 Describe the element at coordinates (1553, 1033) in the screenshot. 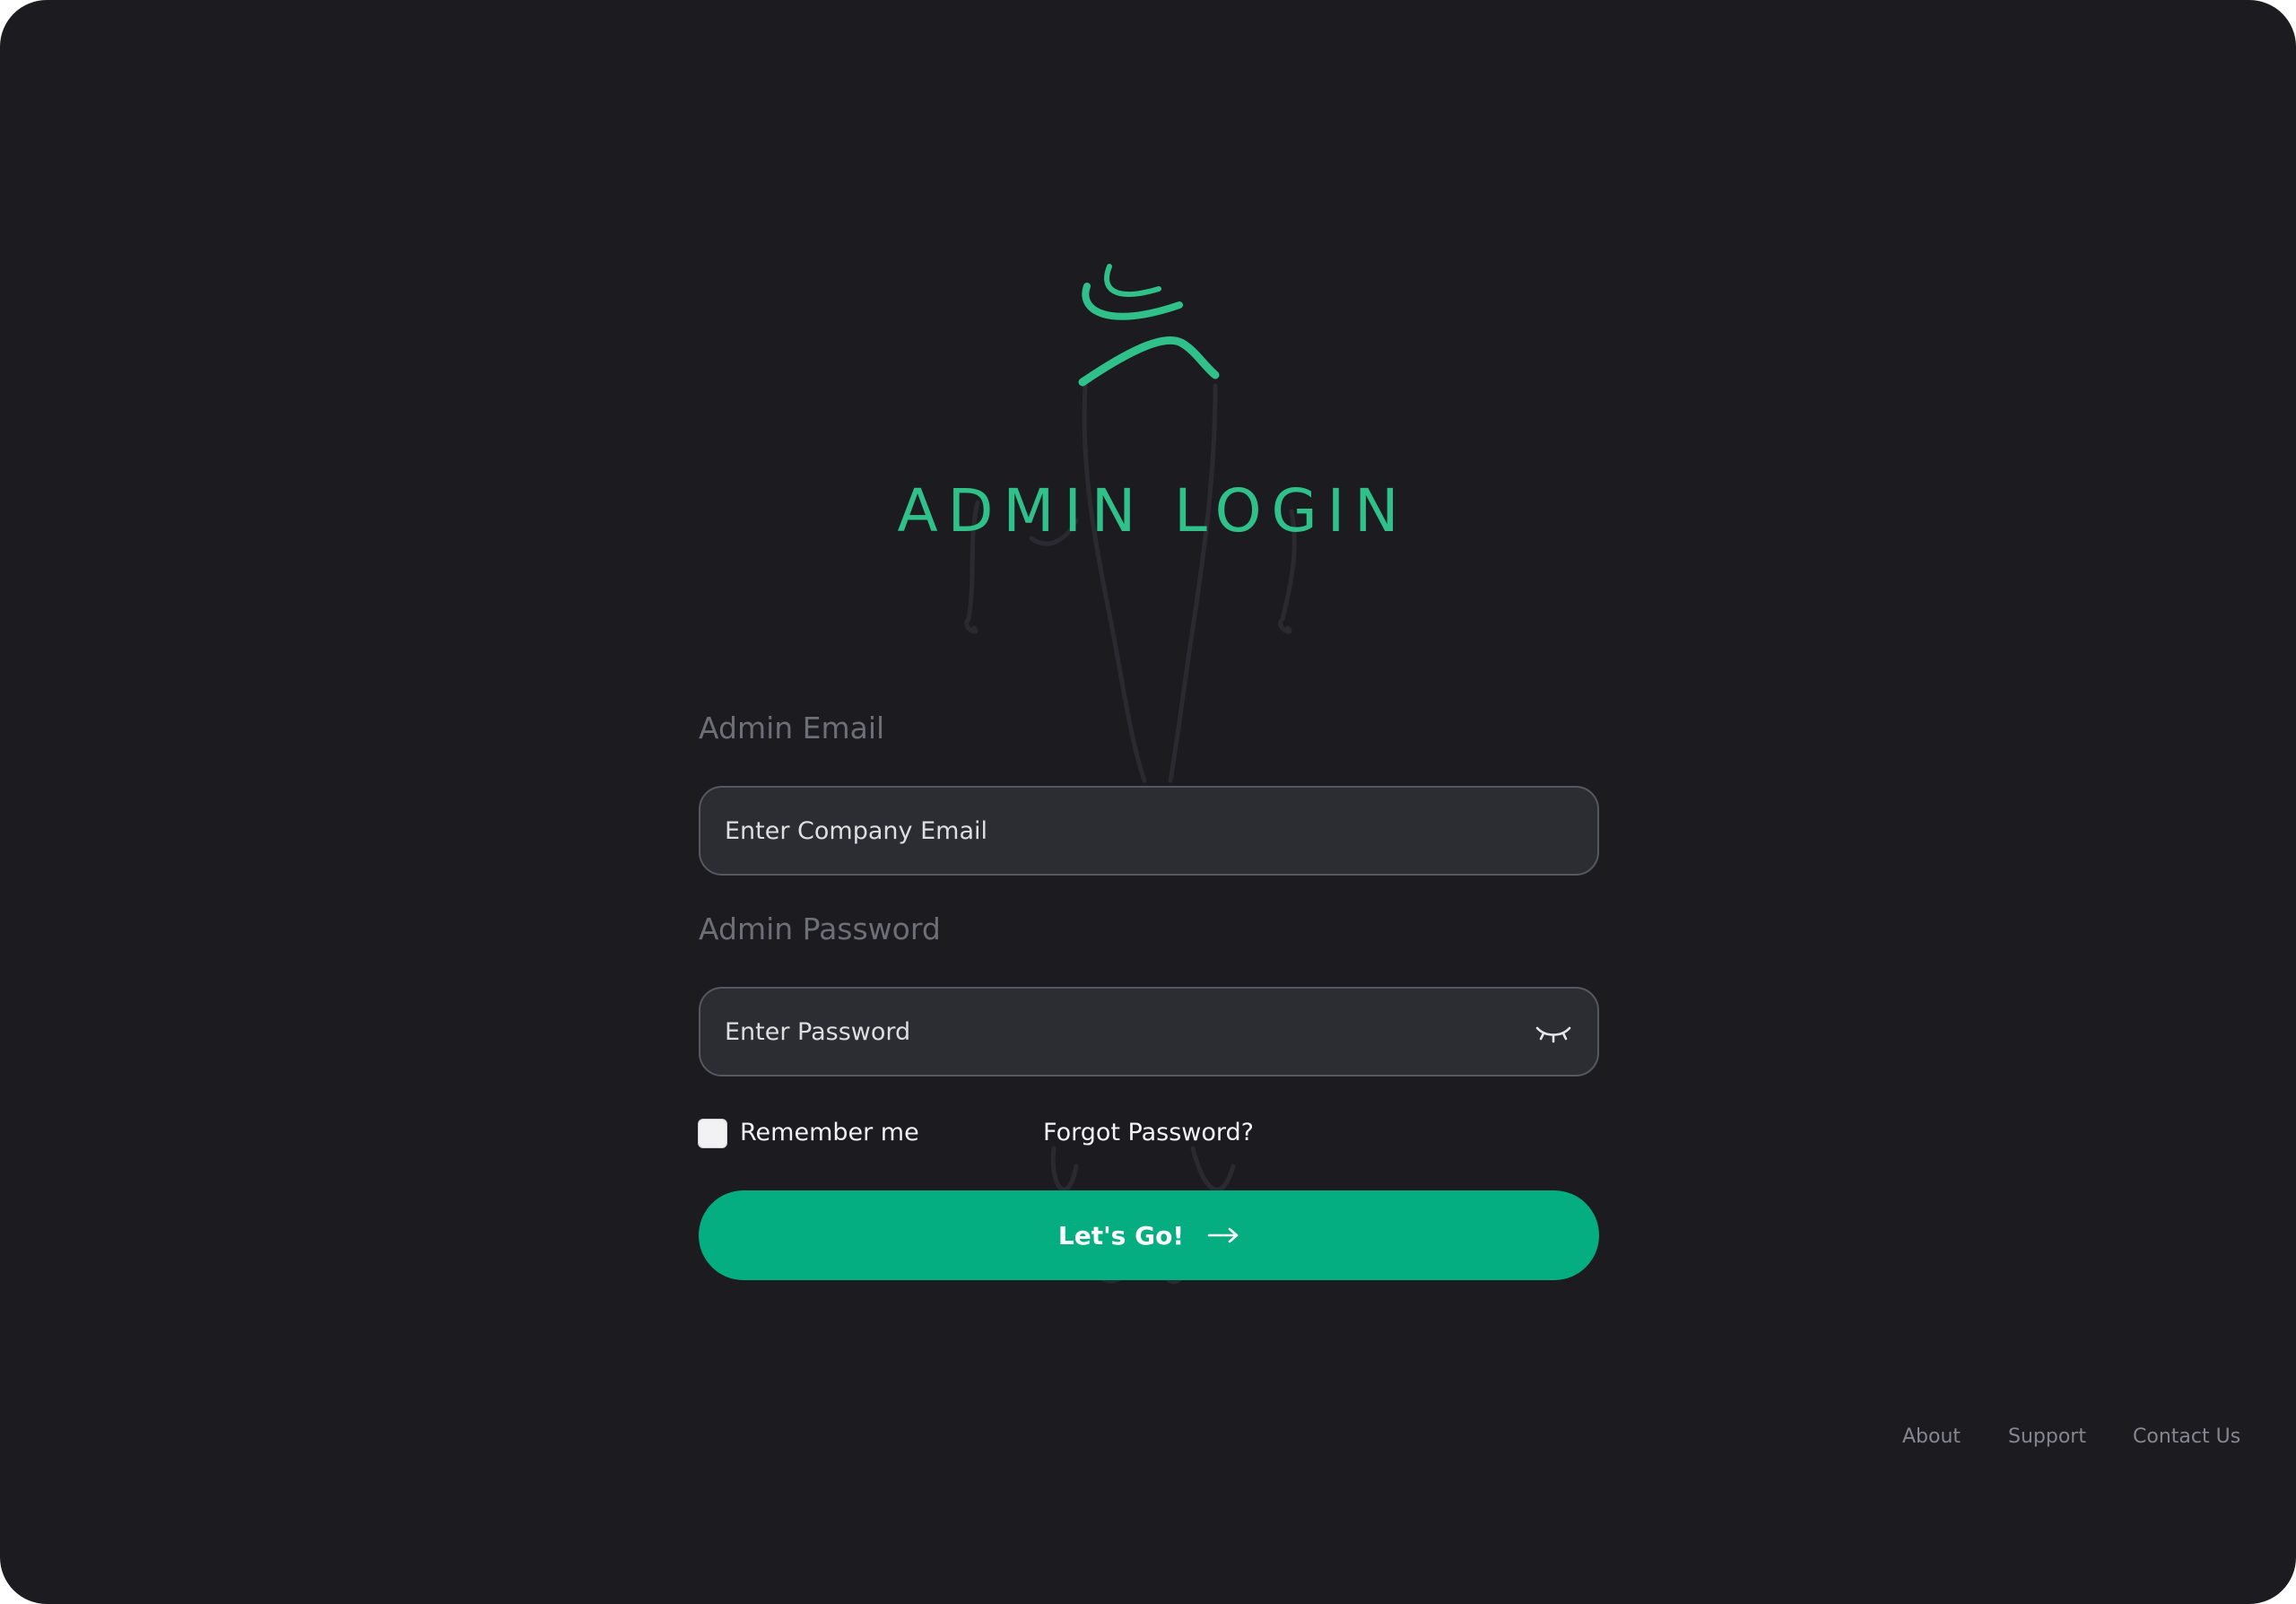

I see `eye-closed-icon` at that location.